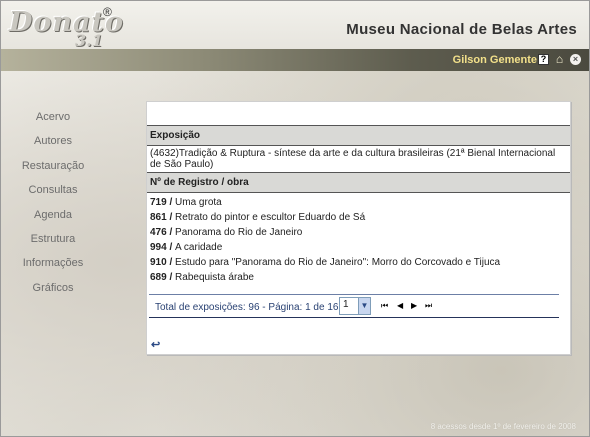 This screenshot has width=590, height=437. Describe the element at coordinates (575, 59) in the screenshot. I see `close-icon: ×` at that location.